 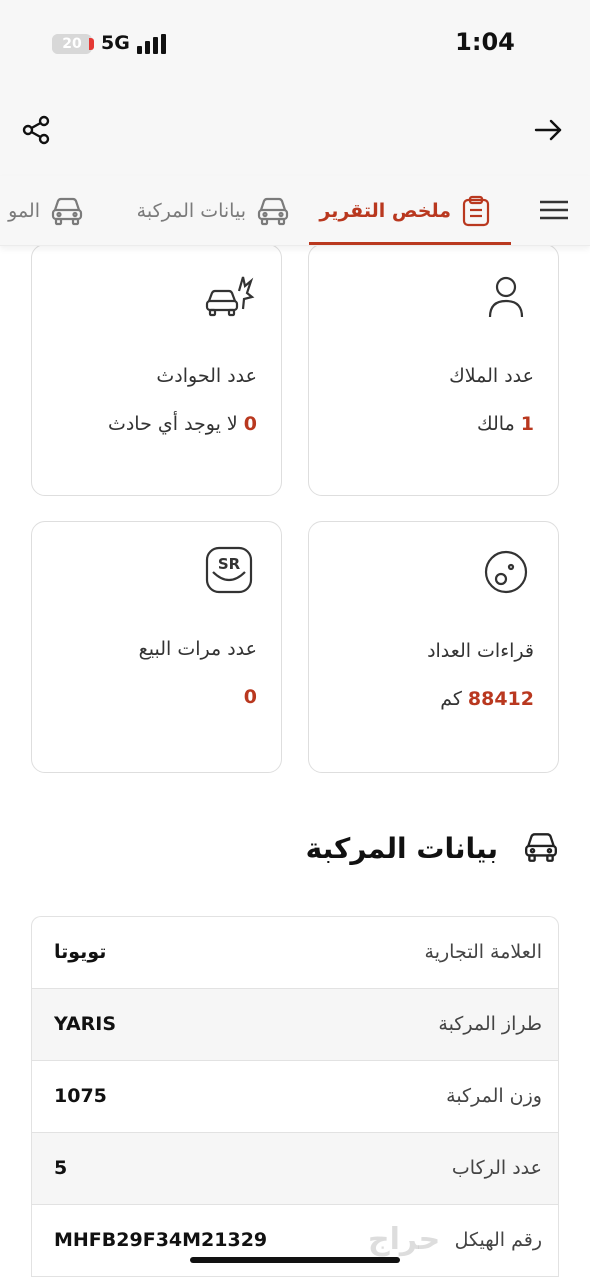 What do you see at coordinates (229, 564) in the screenshot?
I see `svg-text: SR` at bounding box center [229, 564].